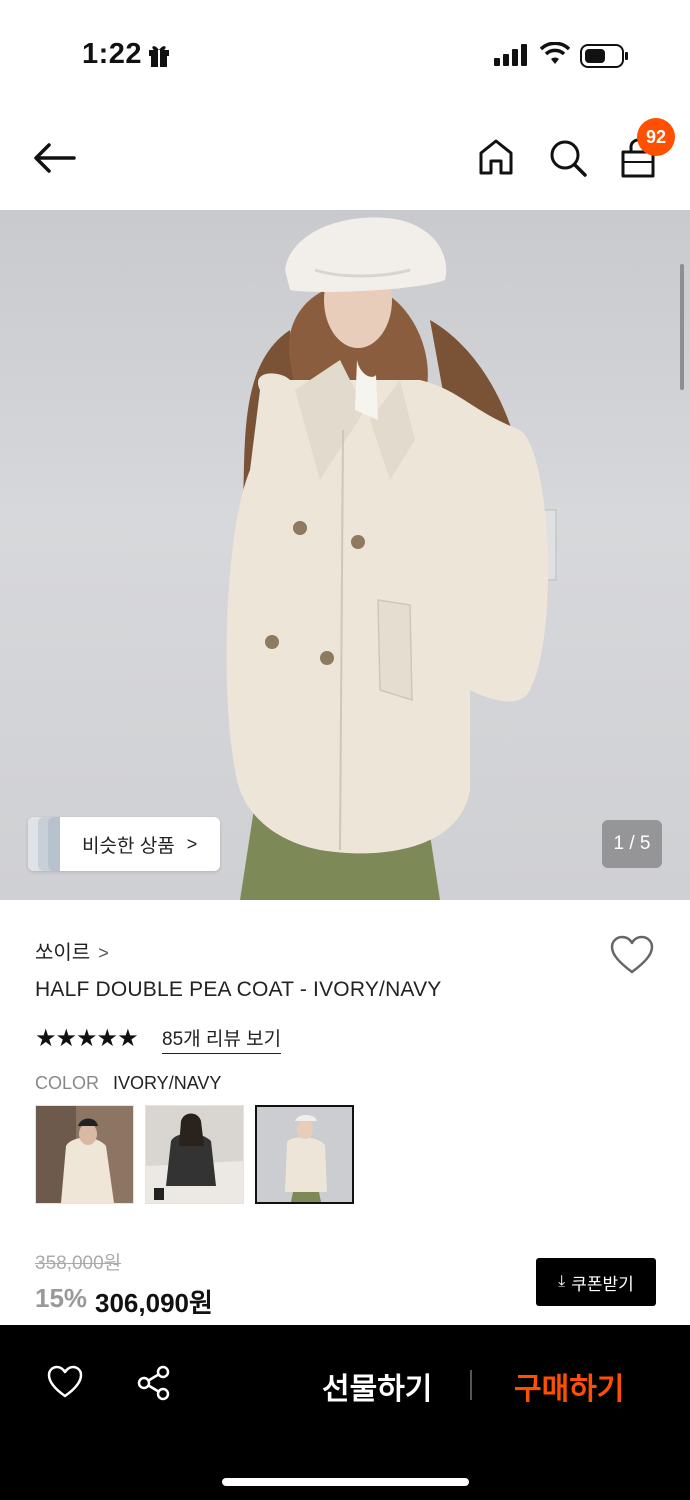 This screenshot has width=690, height=1500. I want to click on heart-icon, so click(65, 1382).